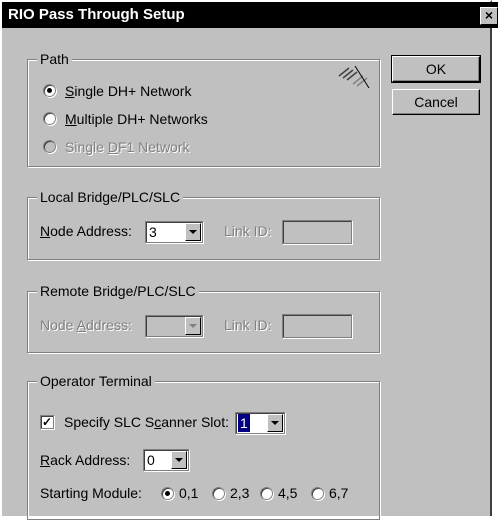 This screenshot has width=498, height=520. I want to click on multiple-dh-radio, so click(49, 118).